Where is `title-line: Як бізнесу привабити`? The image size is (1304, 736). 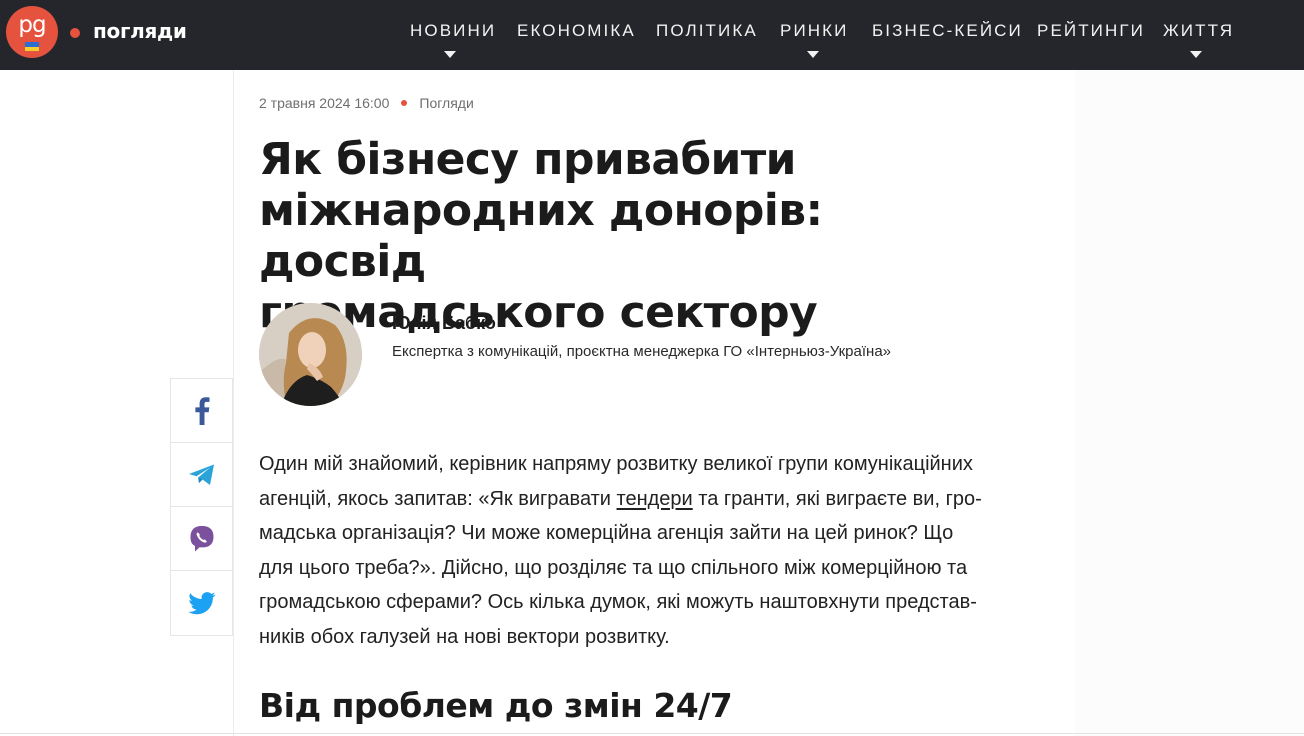
title-line: Як бізнесу привабити is located at coordinates (528, 159).